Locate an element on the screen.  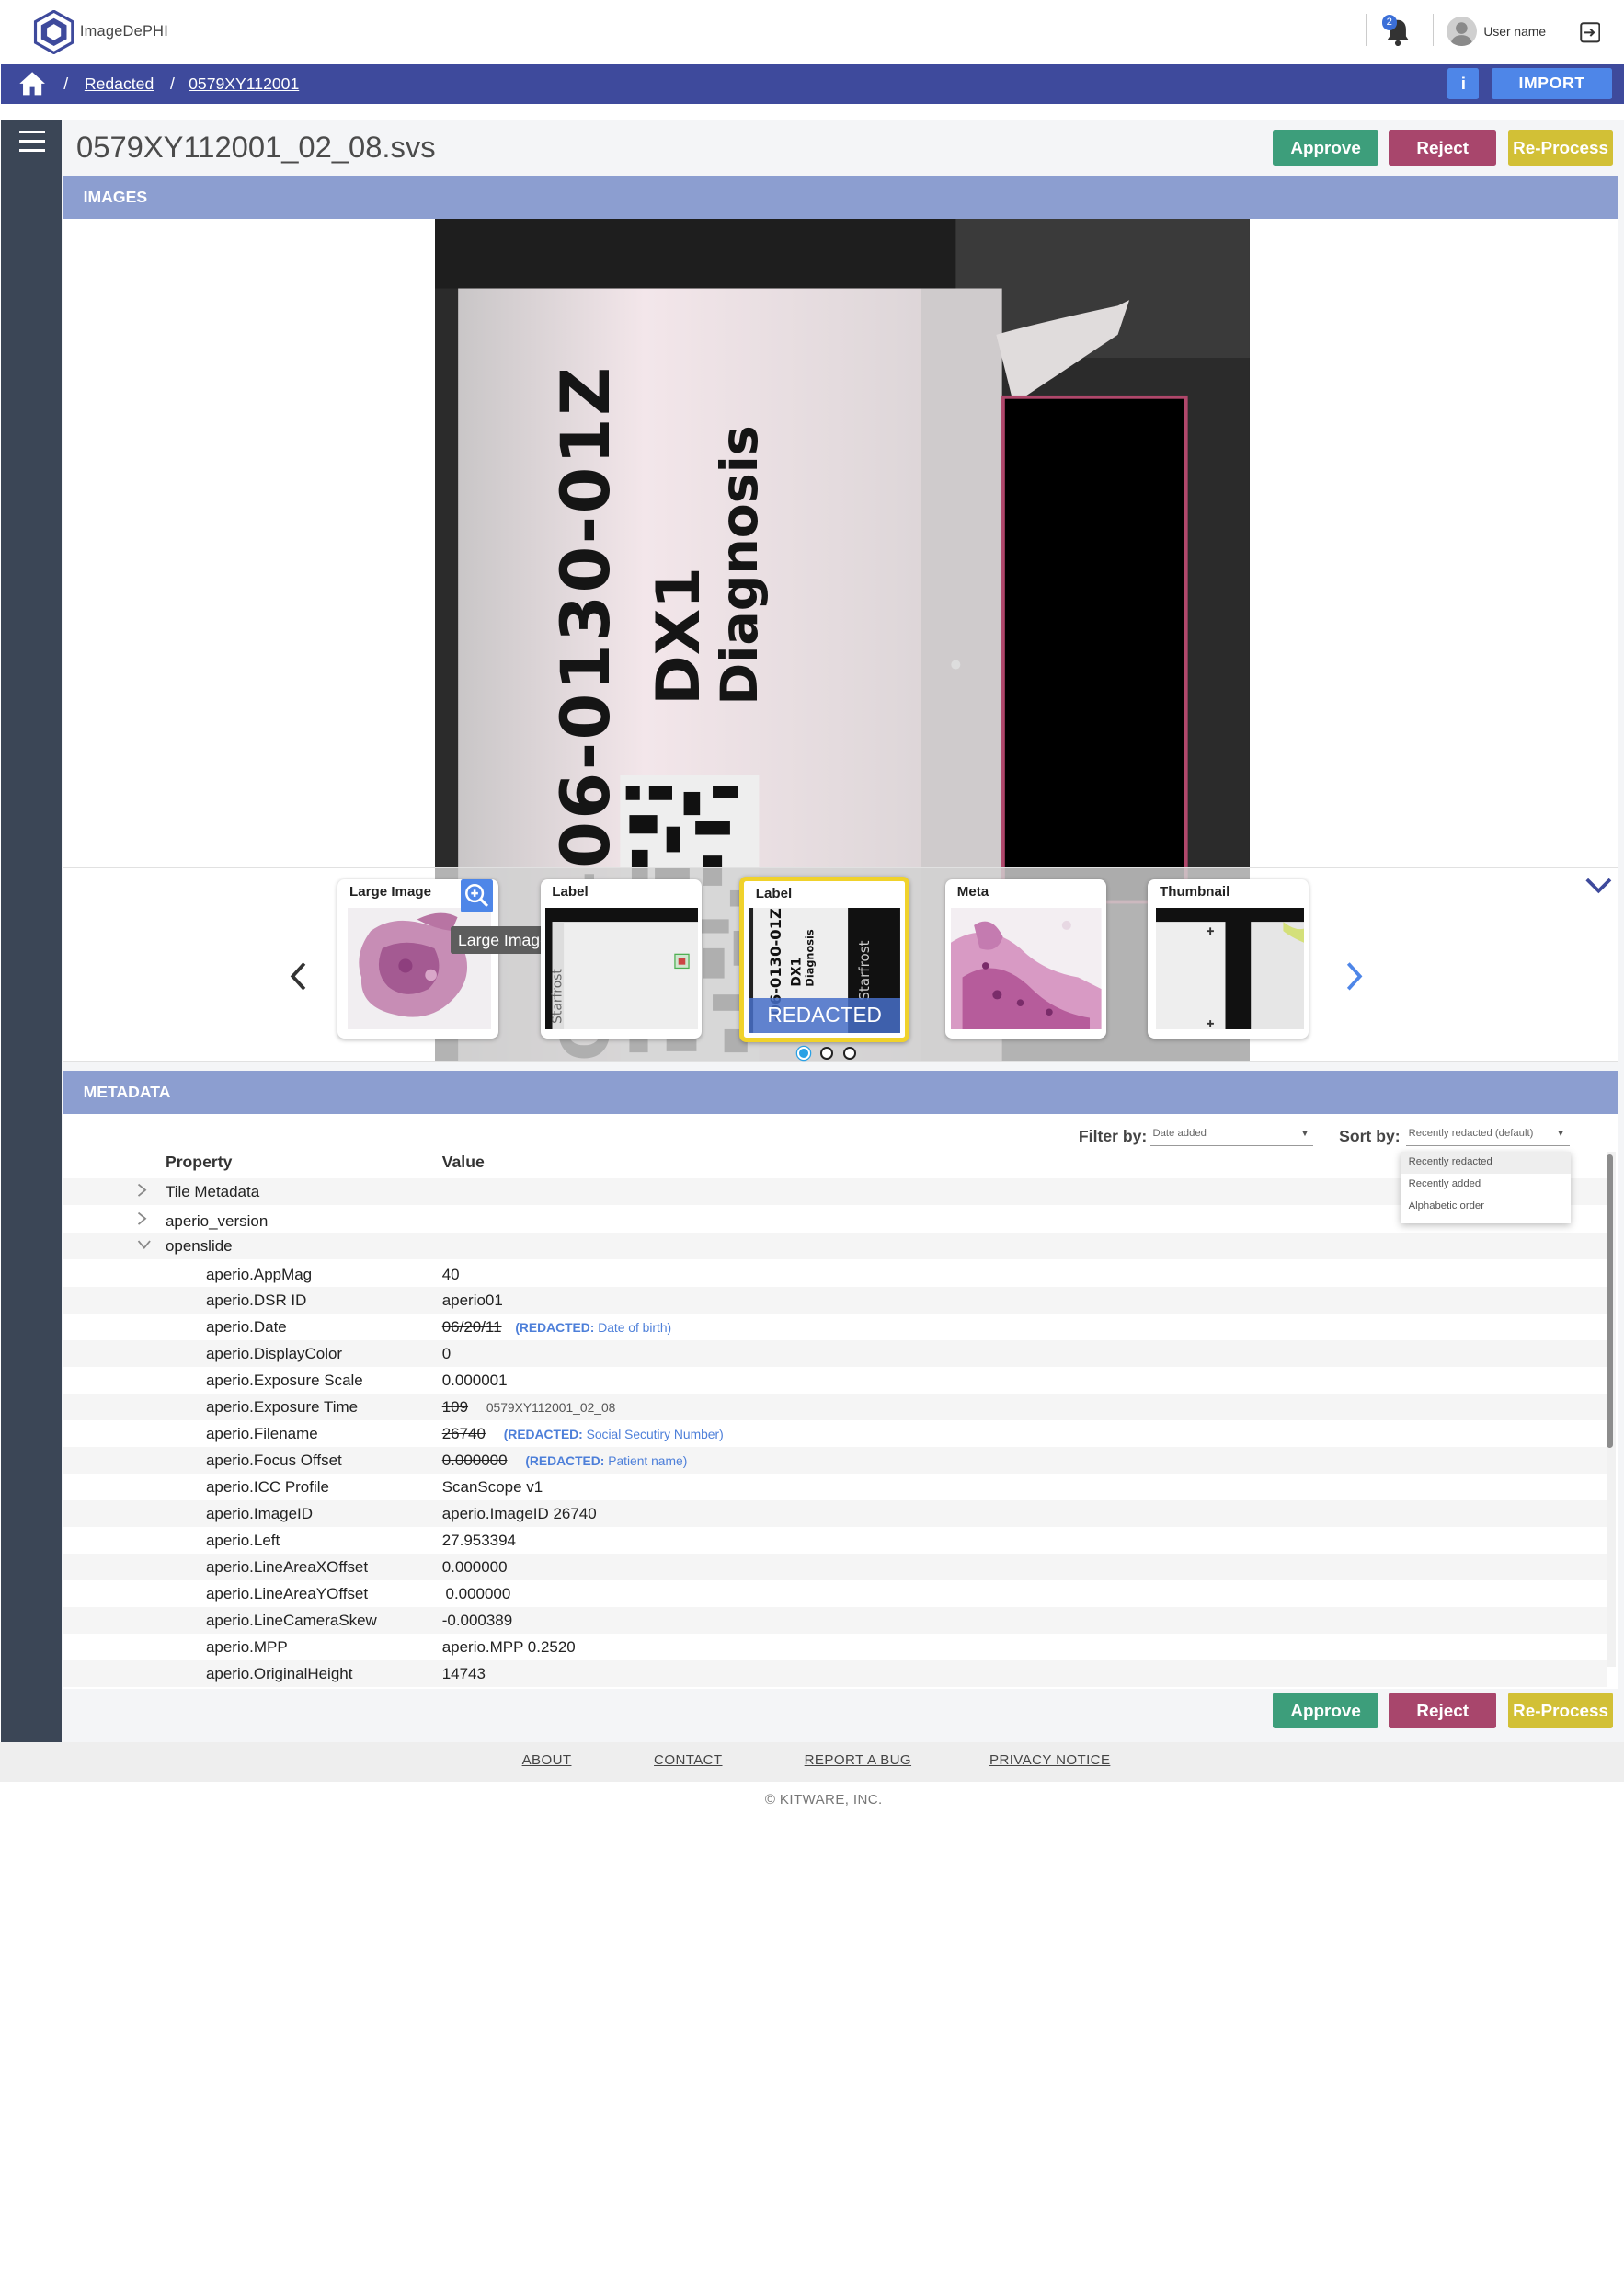
table-row: aperio.AppMag 40 is located at coordinates (835, 1274).